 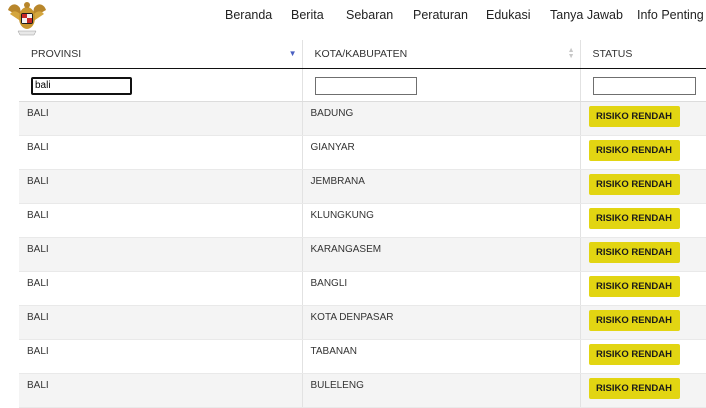 I want to click on cell-kota: TABANAN, so click(x=441, y=356).